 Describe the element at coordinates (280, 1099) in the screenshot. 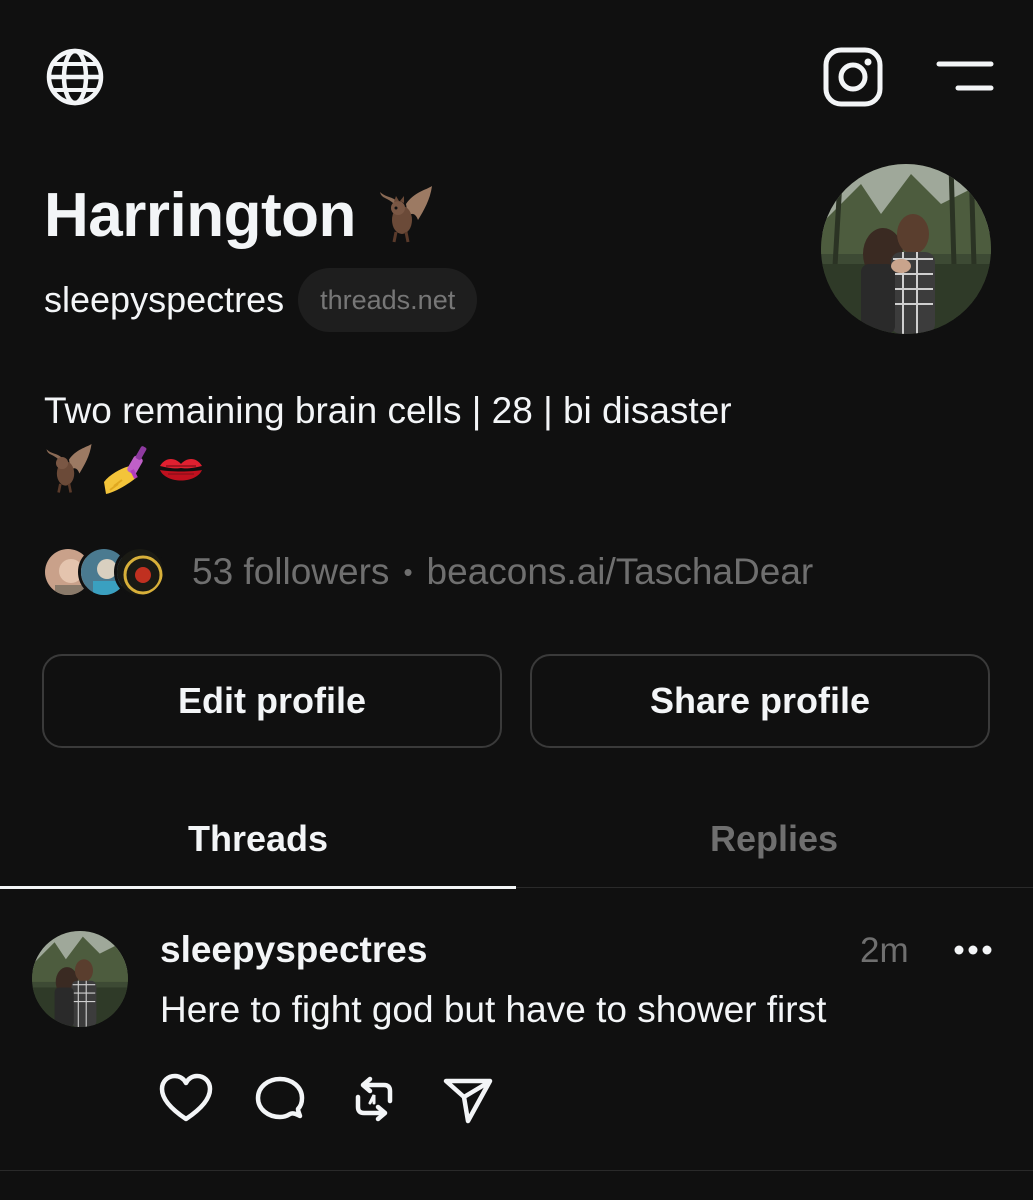

I see `comment-icon` at that location.